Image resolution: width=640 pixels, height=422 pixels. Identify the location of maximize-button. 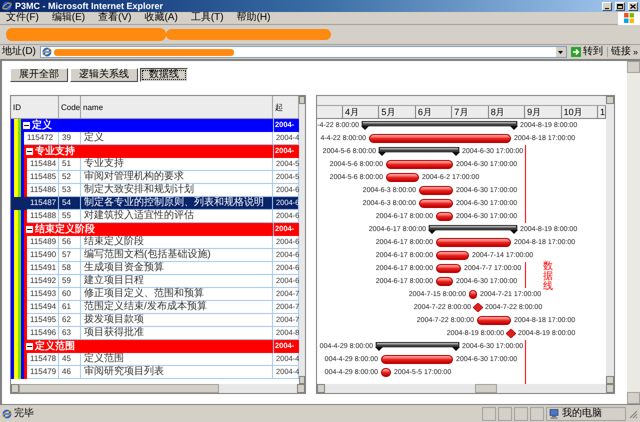
(620, 6).